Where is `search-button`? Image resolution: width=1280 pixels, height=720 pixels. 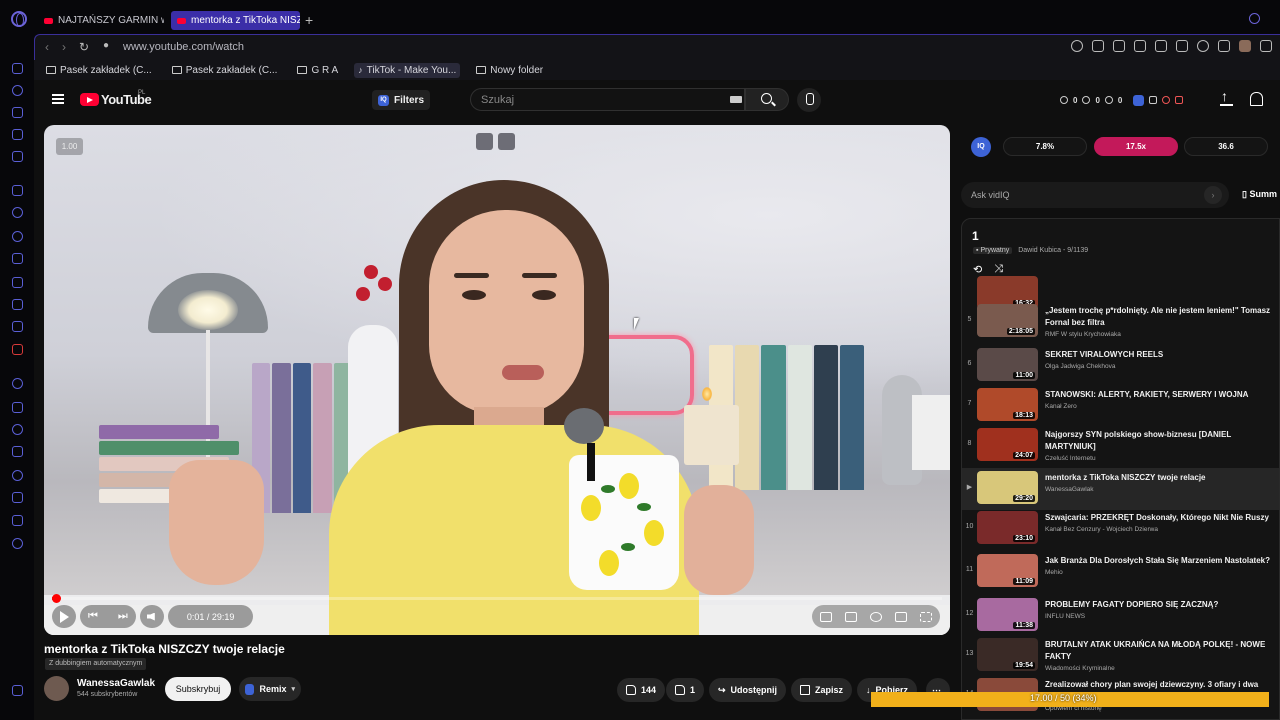 search-button is located at coordinates (767, 99).